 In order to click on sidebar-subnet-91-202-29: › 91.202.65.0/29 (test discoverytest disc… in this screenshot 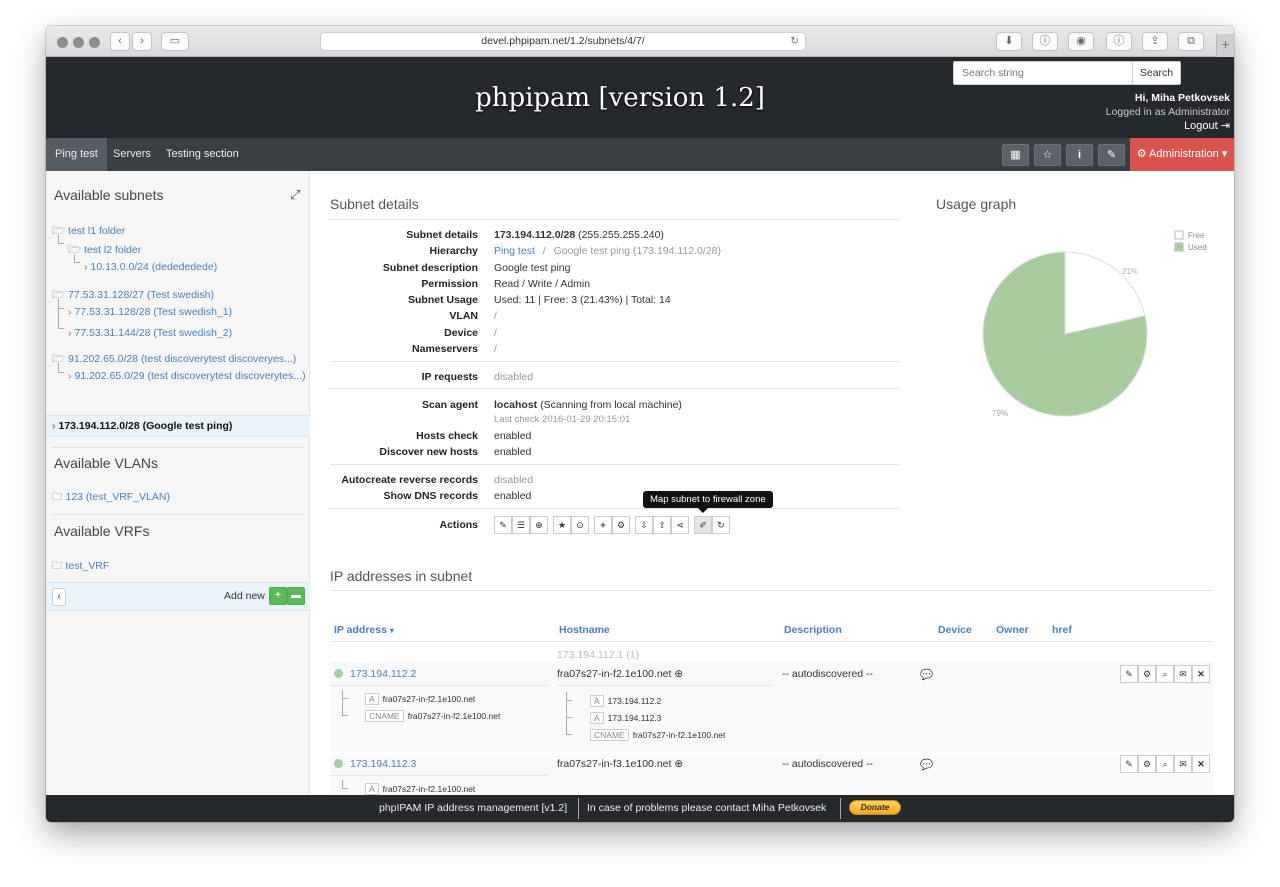, I will do `click(187, 376)`.